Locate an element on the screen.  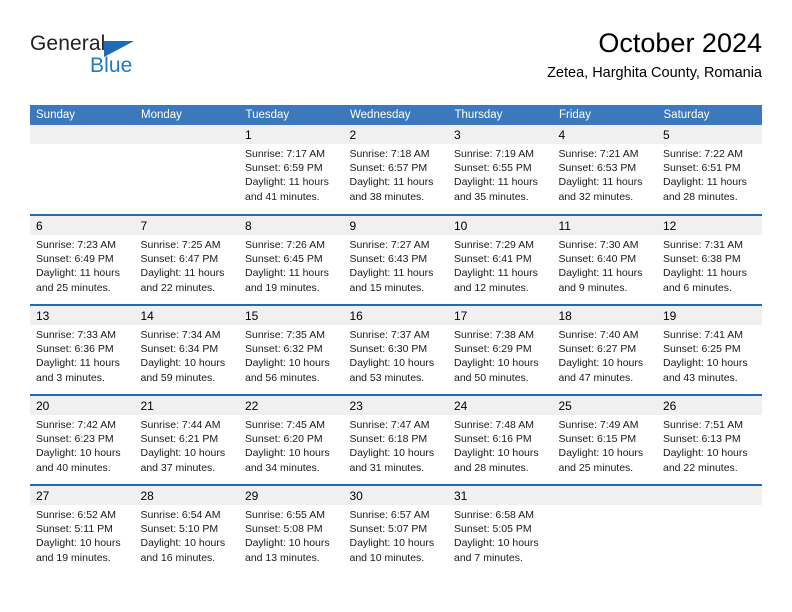
daylight-text: Daylight: 10 hours and 31 minutes. is located at coordinates (392, 460).